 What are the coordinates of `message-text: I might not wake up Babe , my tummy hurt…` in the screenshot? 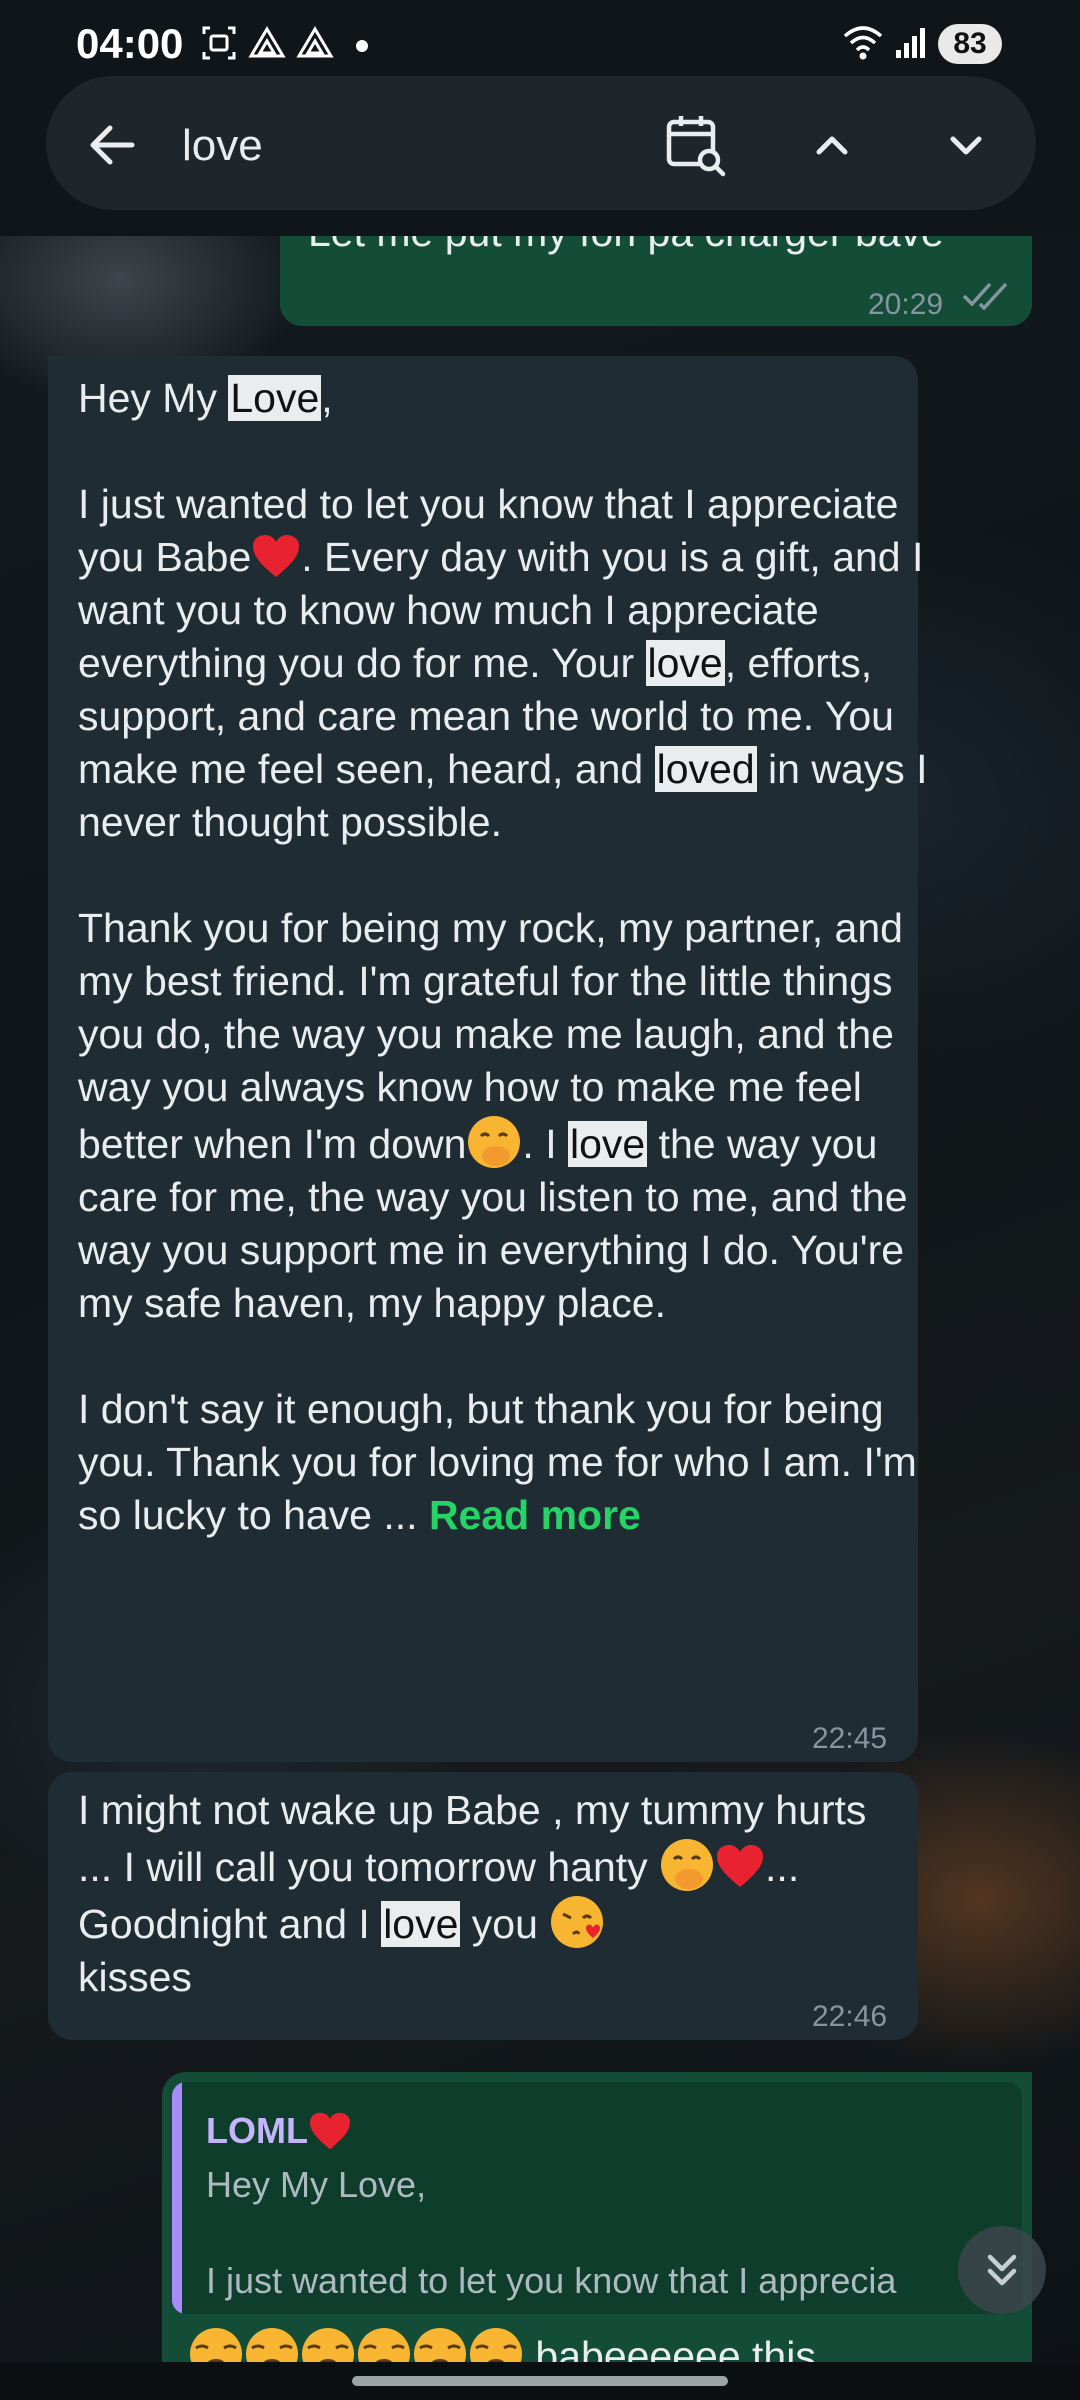 It's located at (484, 1894).